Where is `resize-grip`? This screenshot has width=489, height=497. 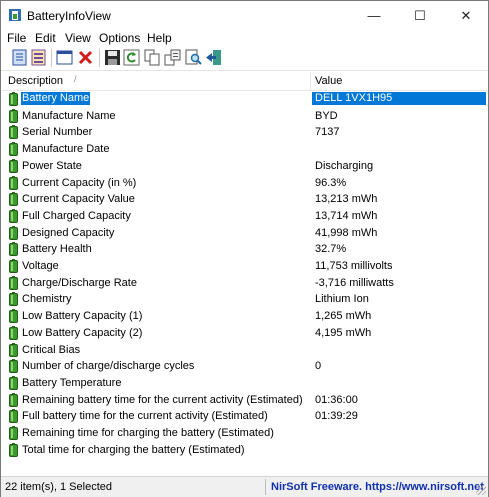
resize-grip is located at coordinates (481, 490).